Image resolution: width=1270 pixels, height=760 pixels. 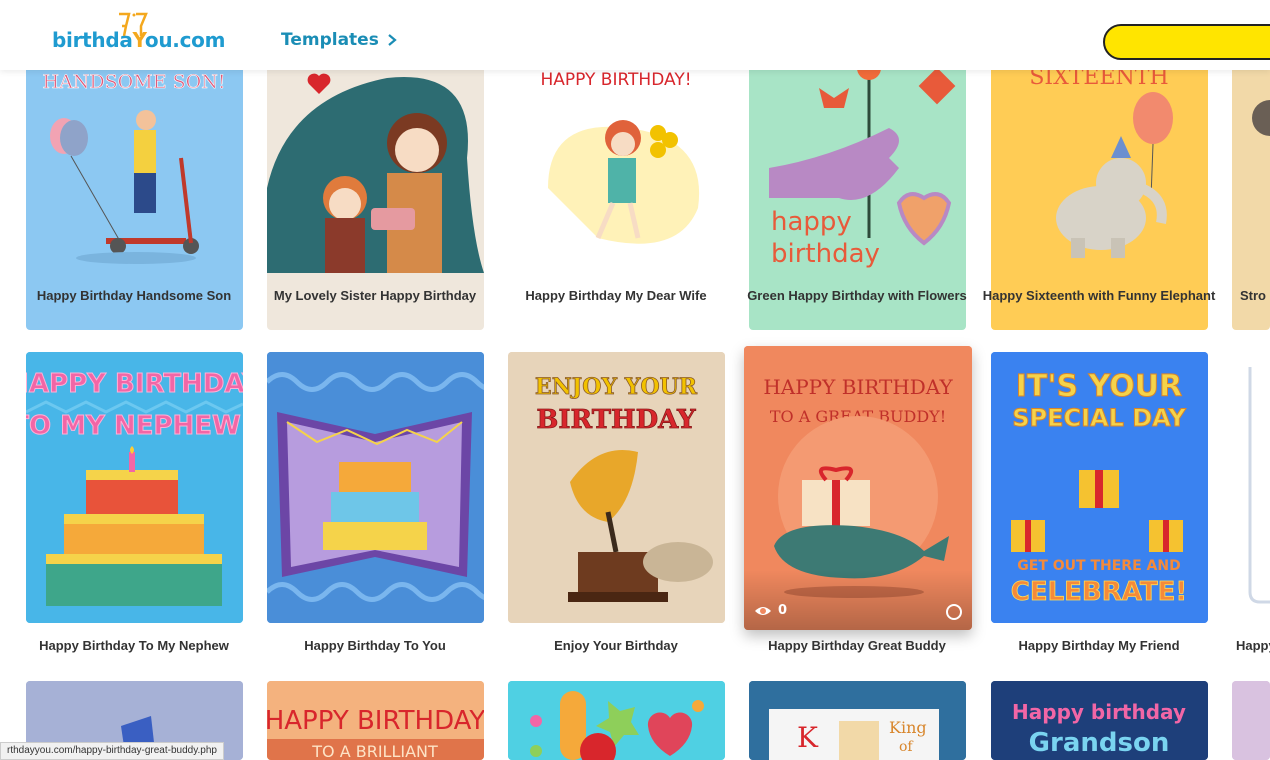 I want to click on card-art: HAPPY BIRTHDAY TO MY NEPHEW, so click(x=134, y=487).